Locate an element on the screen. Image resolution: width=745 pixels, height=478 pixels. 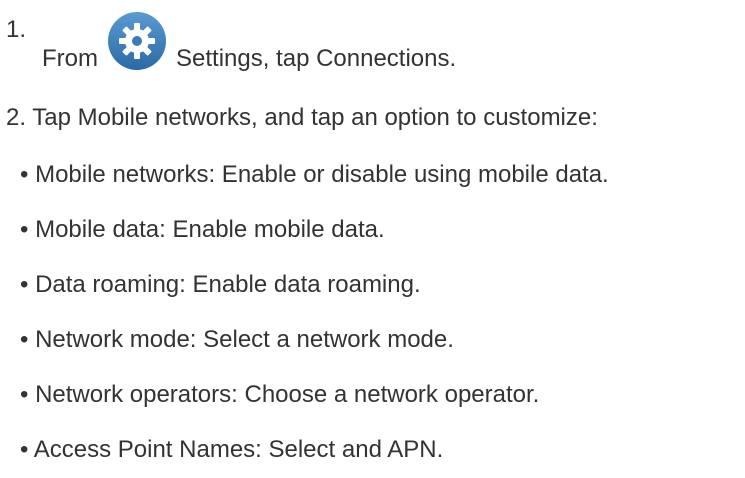
bullet-access-point-names: • Access Point Names: Select and APN. is located at coordinates (232, 449).